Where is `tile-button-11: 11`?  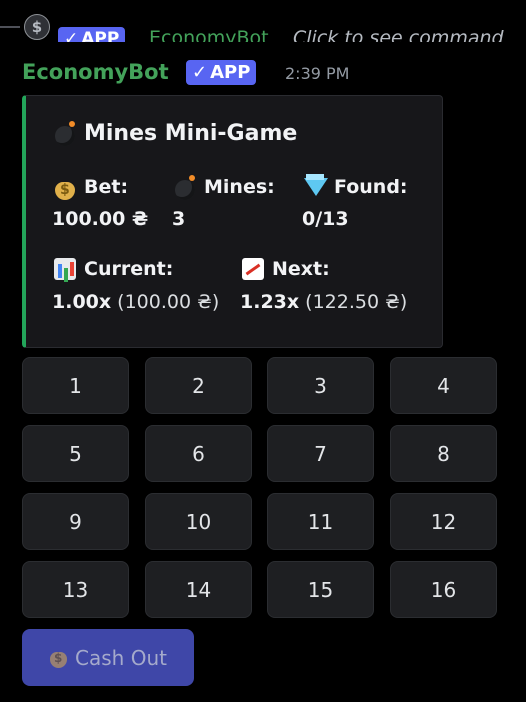
tile-button-11: 11 is located at coordinates (320, 521).